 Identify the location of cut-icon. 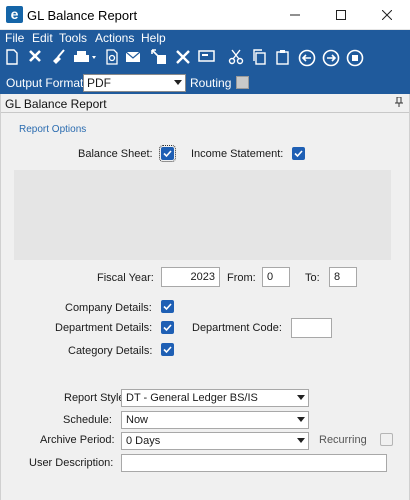
(236, 58).